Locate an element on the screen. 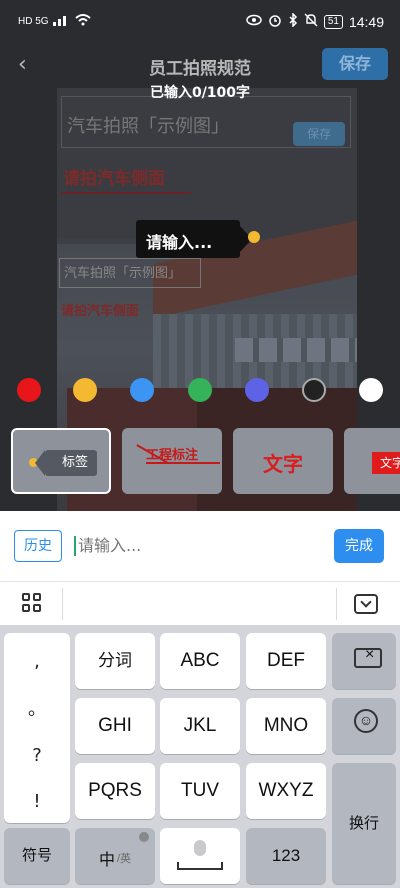 The width and height of the screenshot is (400, 888). style-engineering: 工程标注 is located at coordinates (172, 461).